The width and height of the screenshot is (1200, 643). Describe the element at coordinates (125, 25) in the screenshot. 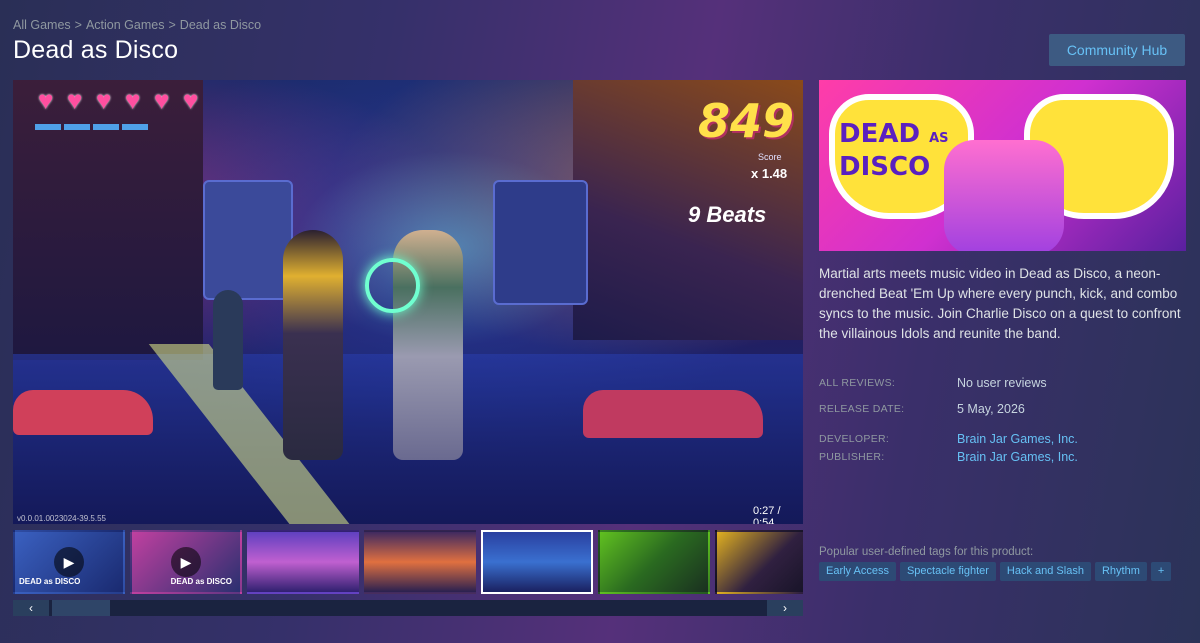

I see `breadcrumb-action-games: Action Games` at that location.